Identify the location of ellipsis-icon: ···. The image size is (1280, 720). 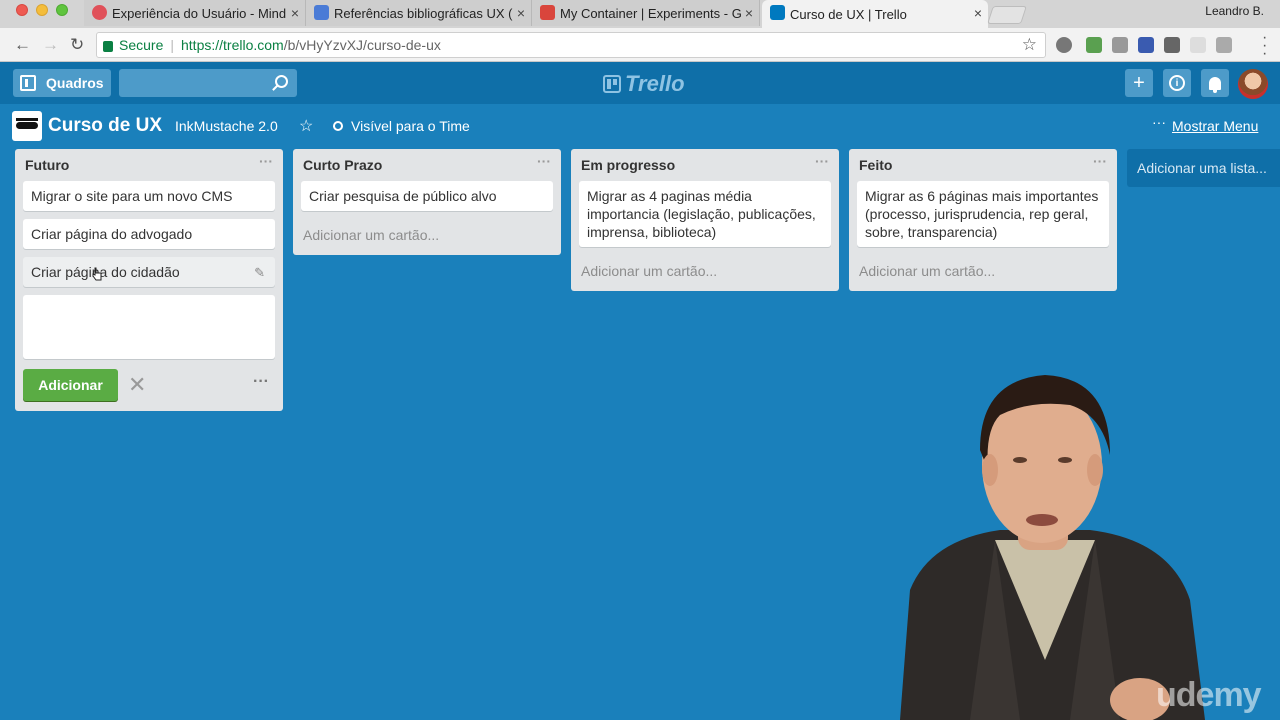
(1159, 122).